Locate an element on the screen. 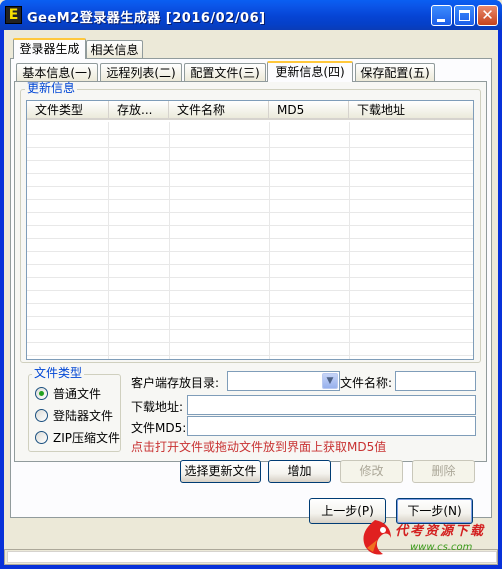  radio-launcher-file: 登陆器文件 is located at coordinates (74, 415).